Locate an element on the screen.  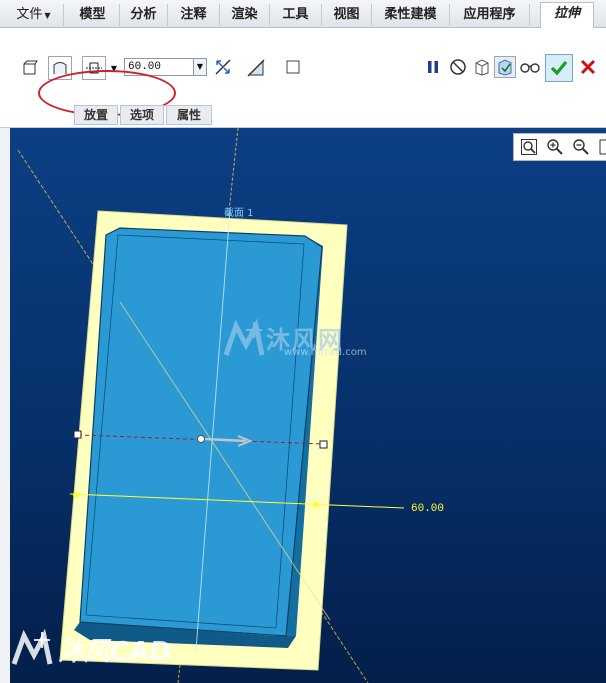
surface-icon is located at coordinates (60, 68).